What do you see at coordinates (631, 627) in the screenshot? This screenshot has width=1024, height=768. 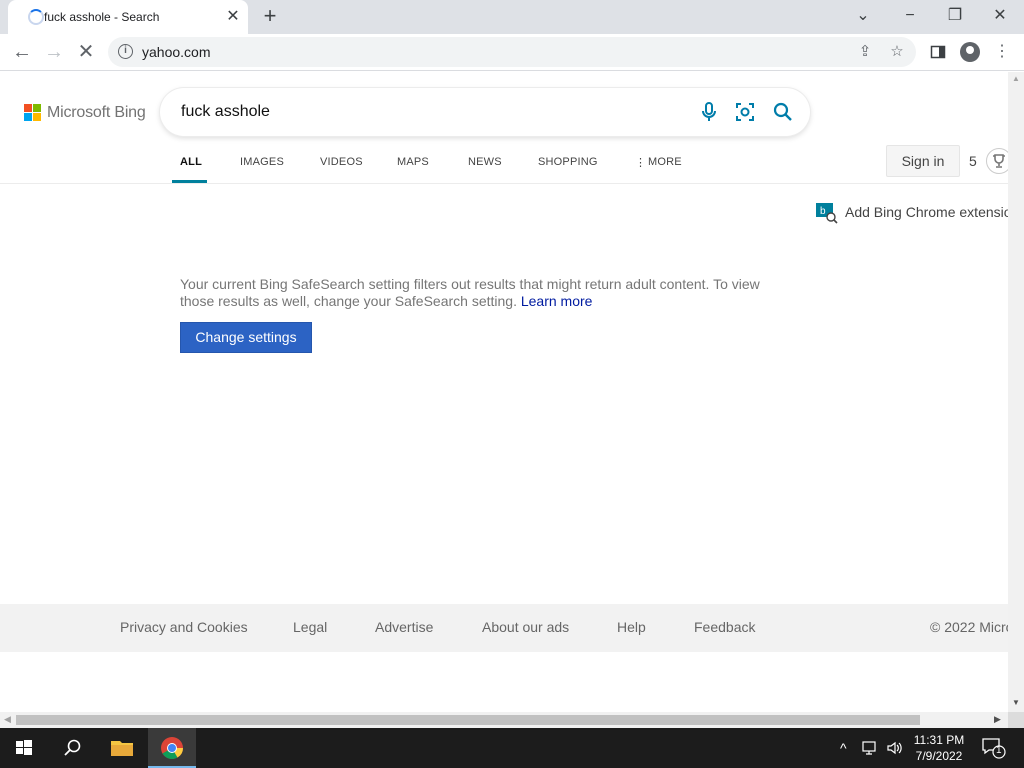 I see `footer-link-help: Help` at bounding box center [631, 627].